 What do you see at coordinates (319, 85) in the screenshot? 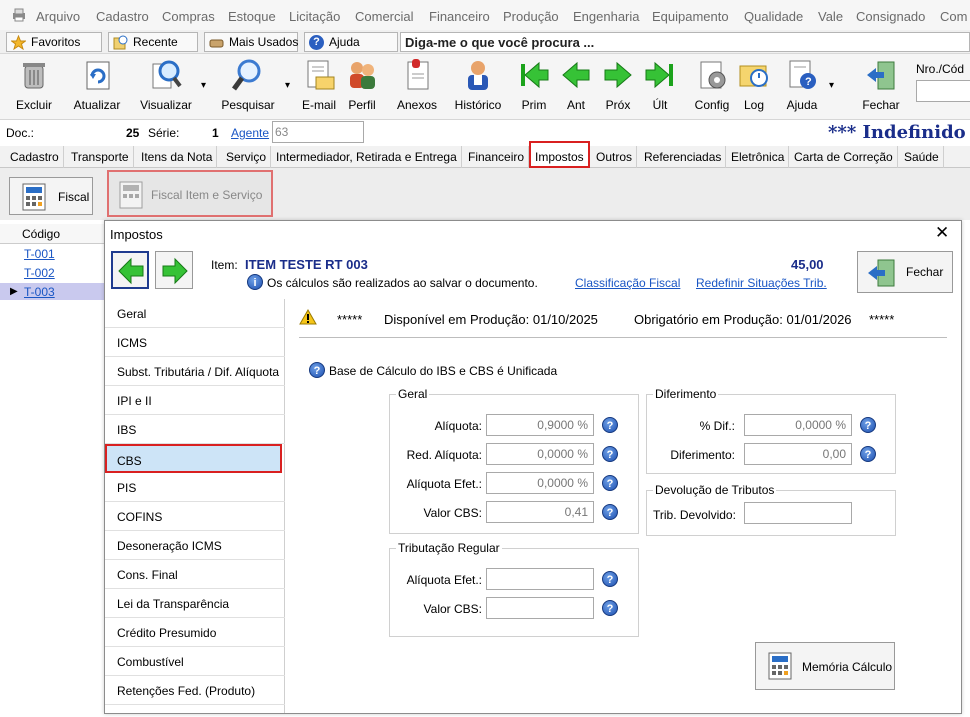
I see `email-button: E-mail` at bounding box center [319, 85].